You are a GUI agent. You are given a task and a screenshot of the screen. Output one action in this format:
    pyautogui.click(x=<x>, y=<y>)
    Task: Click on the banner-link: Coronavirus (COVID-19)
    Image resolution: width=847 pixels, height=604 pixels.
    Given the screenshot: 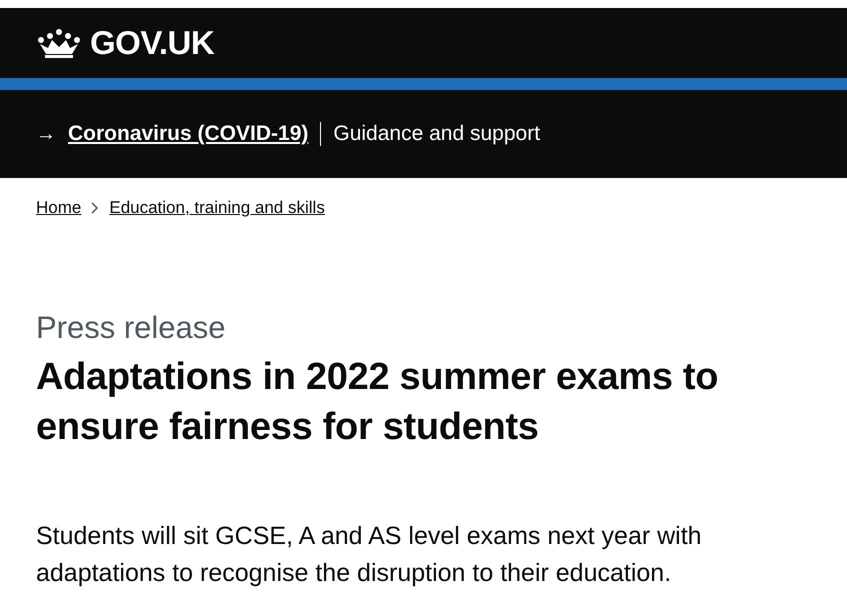 What is the action you would take?
    pyautogui.click(x=188, y=134)
    